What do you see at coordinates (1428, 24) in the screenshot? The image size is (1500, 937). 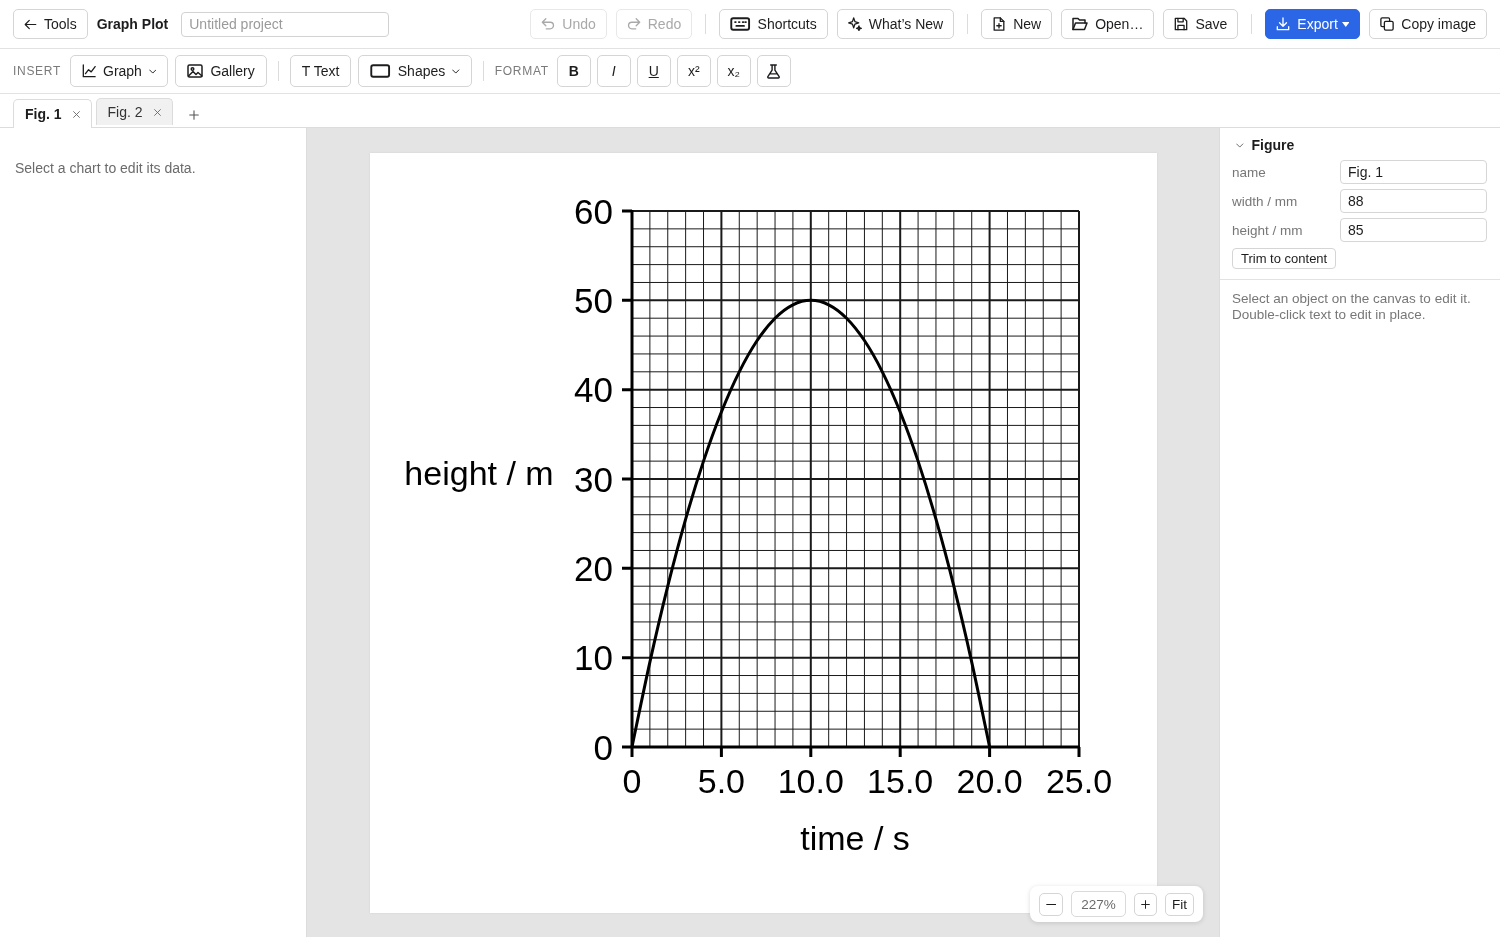 I see `copy-button: Copy image` at bounding box center [1428, 24].